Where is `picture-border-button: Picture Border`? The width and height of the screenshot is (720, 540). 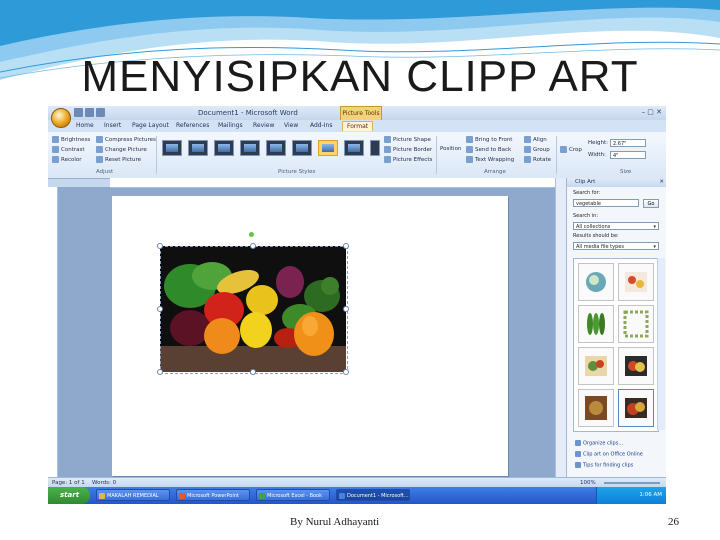
picture-border-button: Picture Border is located at coordinates (408, 149).